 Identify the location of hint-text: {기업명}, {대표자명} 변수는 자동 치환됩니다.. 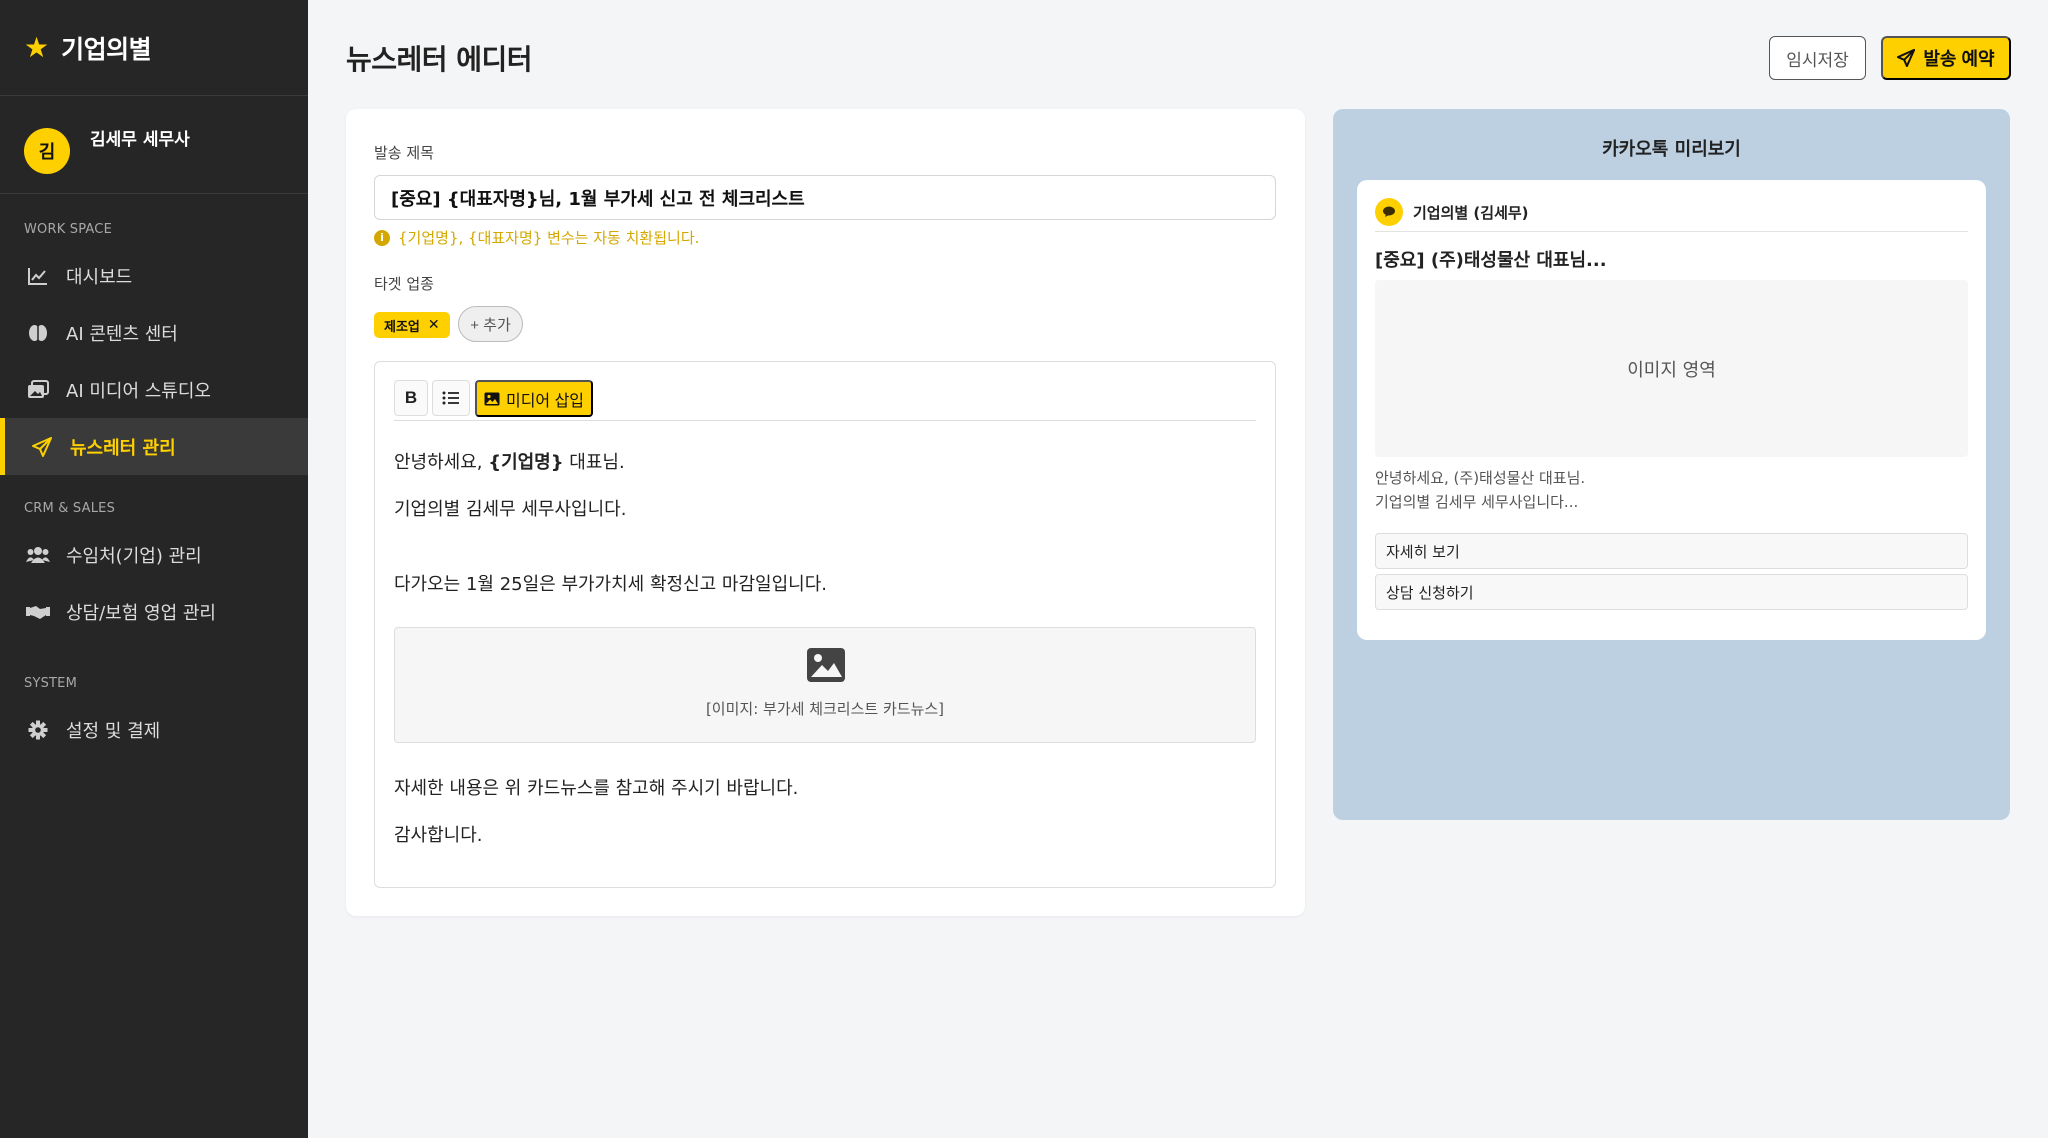
(549, 238).